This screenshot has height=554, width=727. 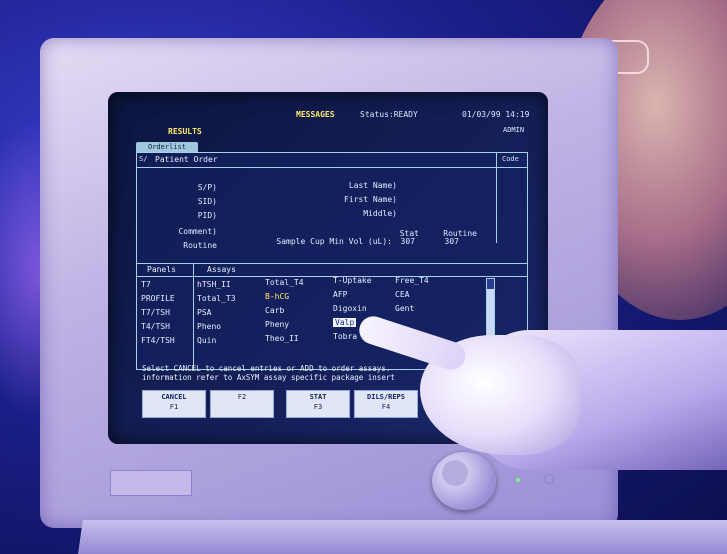 I want to click on assays-header: Assays, so click(x=221, y=269).